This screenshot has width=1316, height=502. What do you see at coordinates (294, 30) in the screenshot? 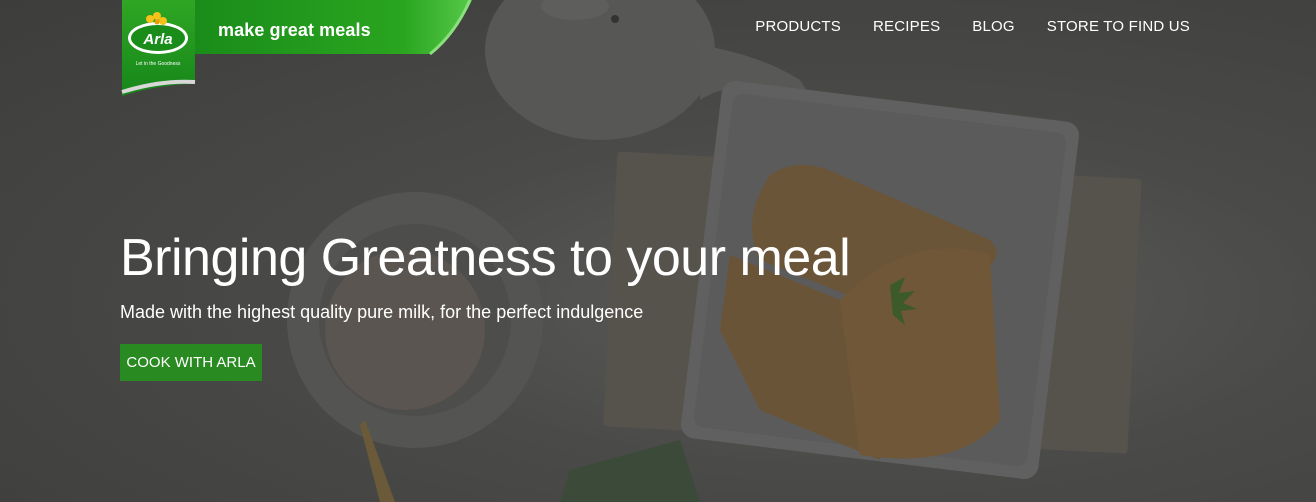
I see `brand-tagline: make great meals` at bounding box center [294, 30].